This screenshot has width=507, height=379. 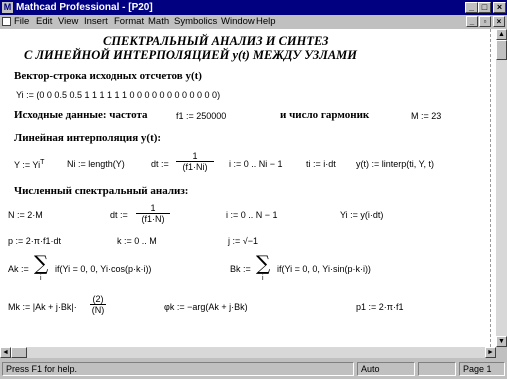 What do you see at coordinates (158, 22) in the screenshot?
I see `menu-math: Math` at bounding box center [158, 22].